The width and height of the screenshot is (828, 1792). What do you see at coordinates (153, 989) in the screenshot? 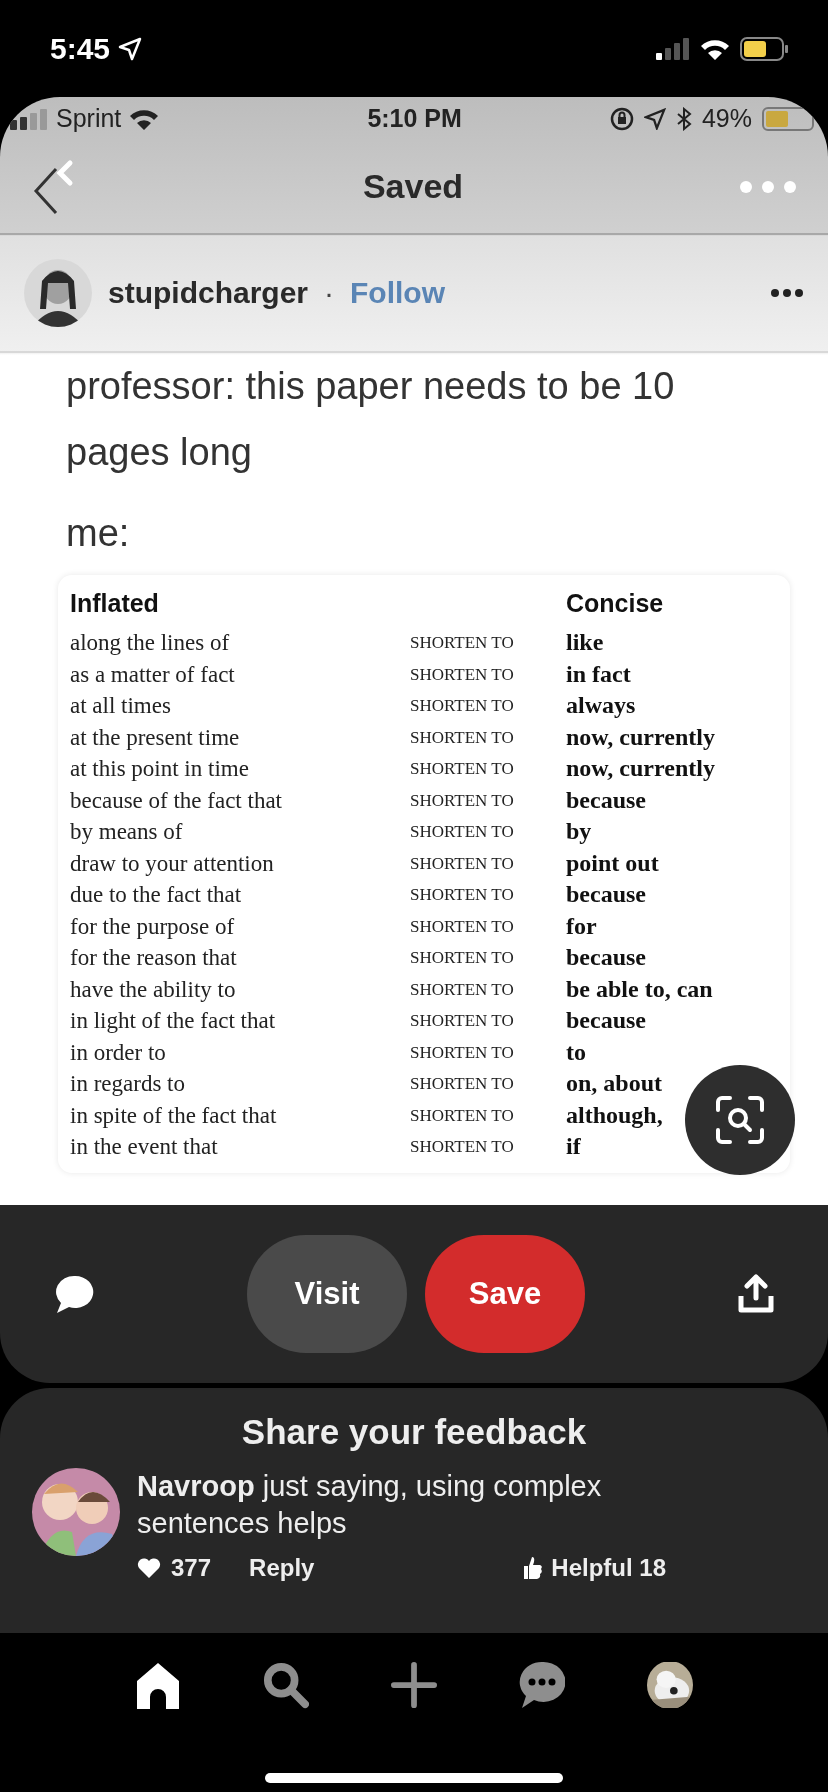
I see `inflated-phrase: have the ability to` at bounding box center [153, 989].